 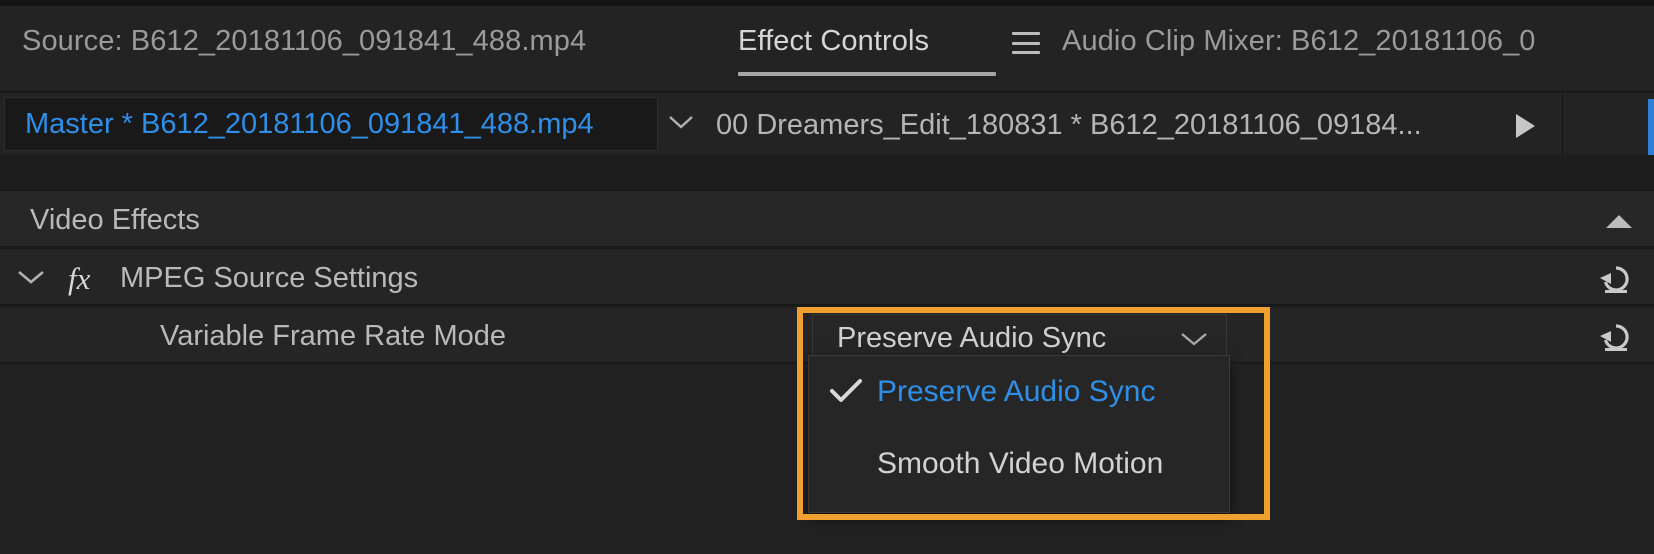 I want to click on video-effects-section-header: Video Effects, so click(x=827, y=218).